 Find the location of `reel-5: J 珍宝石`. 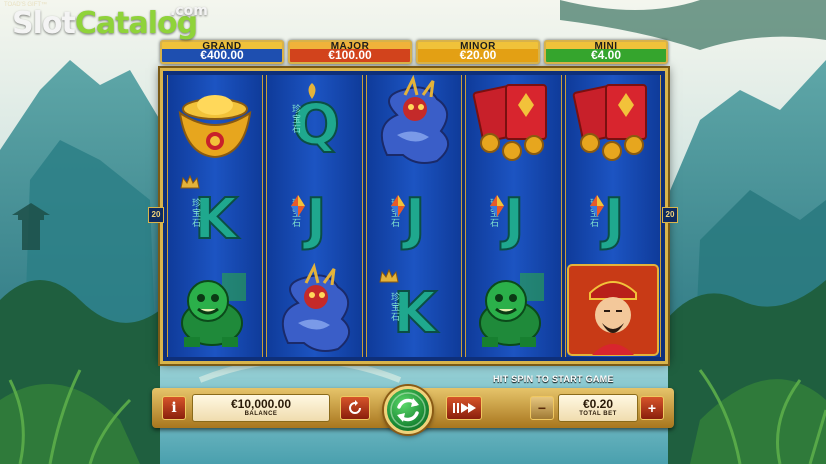

reel-5: J 珍宝石 is located at coordinates (613, 216).